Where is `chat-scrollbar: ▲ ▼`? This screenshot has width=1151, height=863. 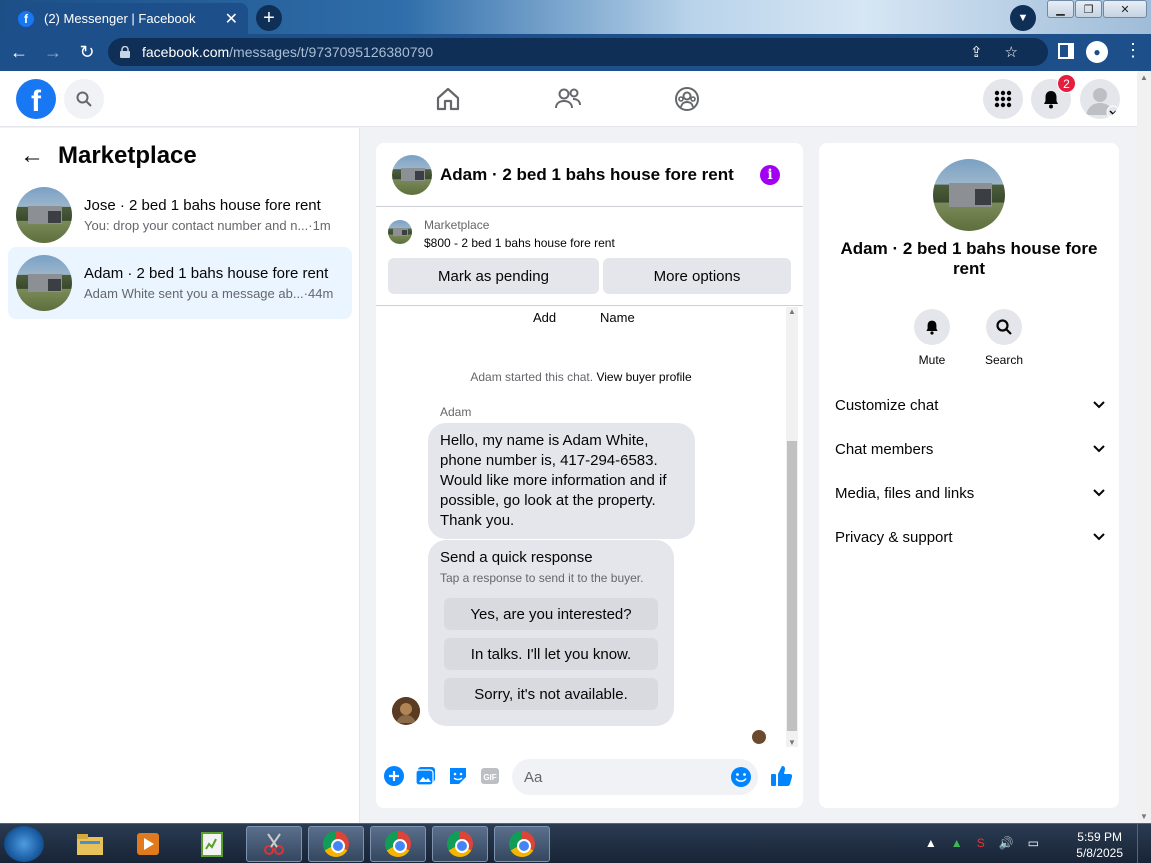
chat-scrollbar: ▲ ▼ is located at coordinates (792, 527).